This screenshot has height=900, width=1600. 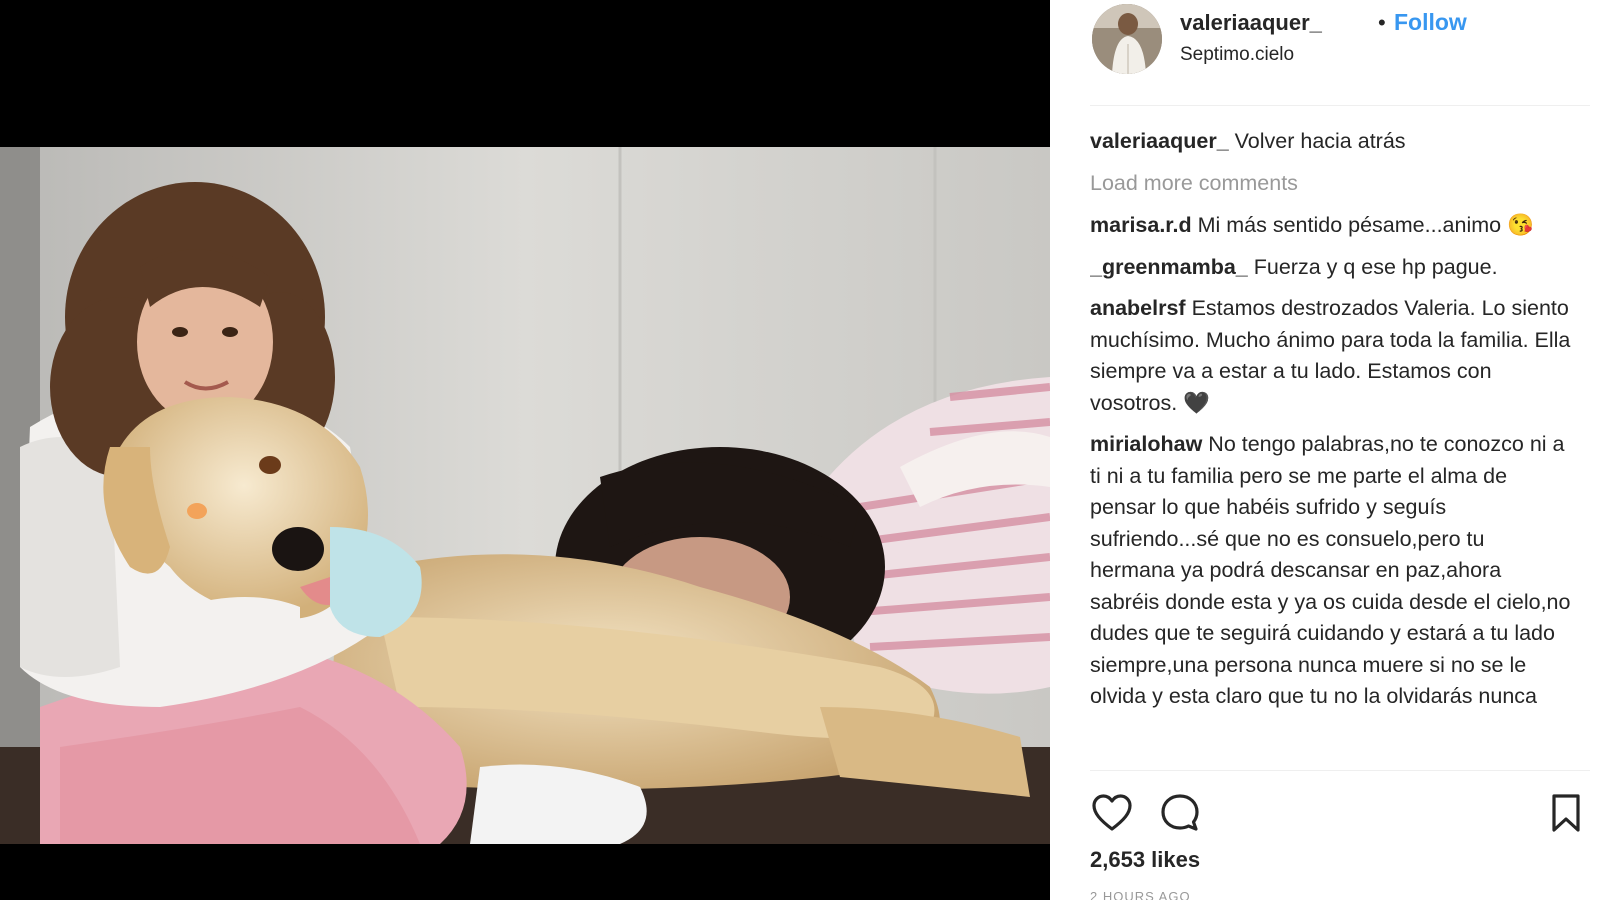 What do you see at coordinates (1127, 39) in the screenshot?
I see `avatar` at bounding box center [1127, 39].